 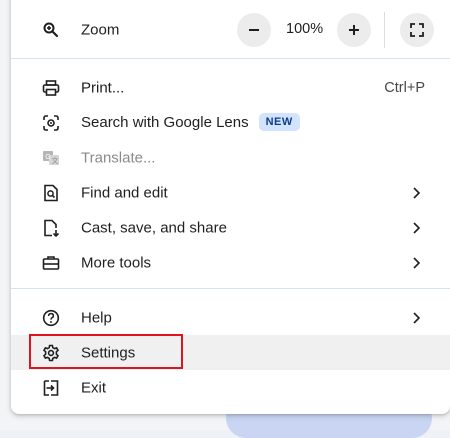 I want to click on zoom-label: Zoom, so click(x=100, y=30).